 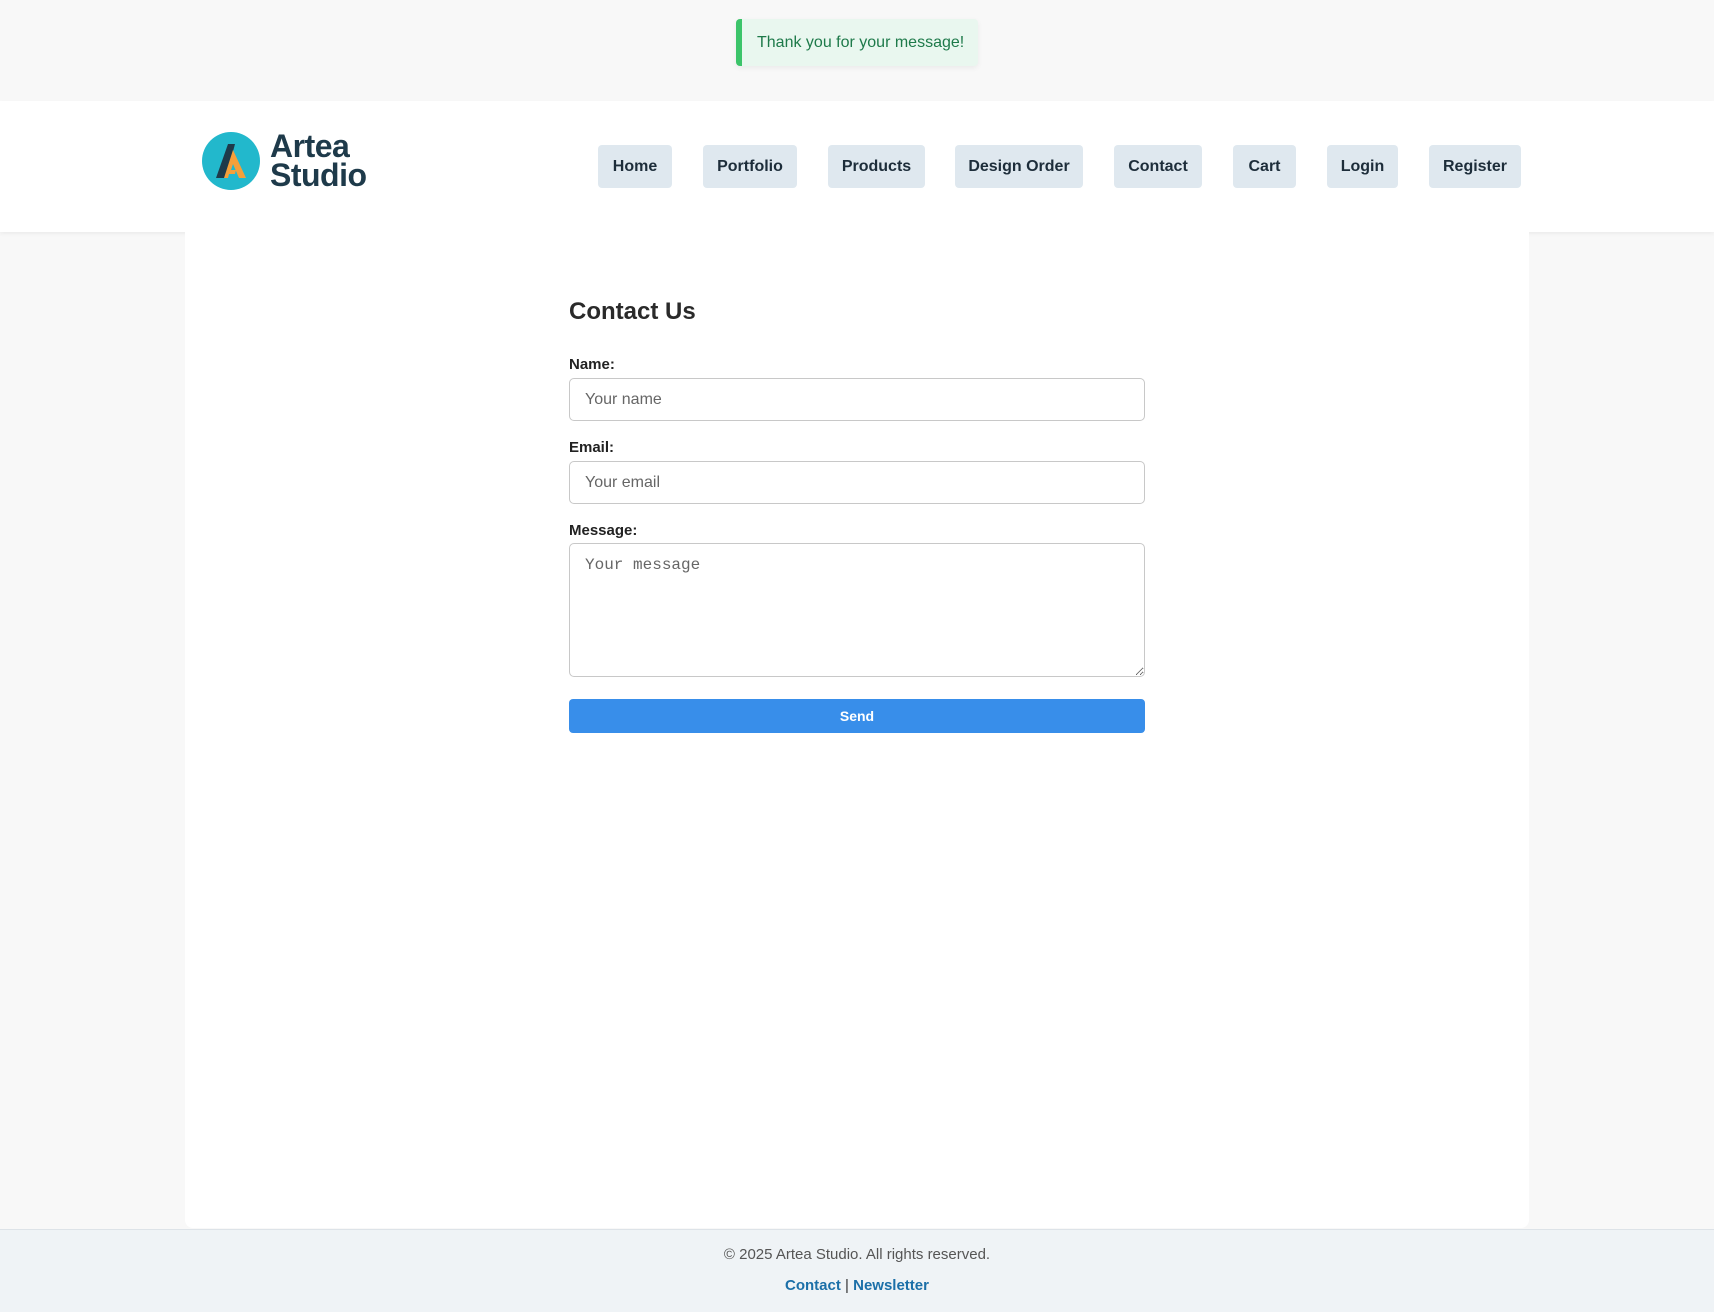 What do you see at coordinates (231, 161) in the screenshot?
I see `logo-a-icon` at bounding box center [231, 161].